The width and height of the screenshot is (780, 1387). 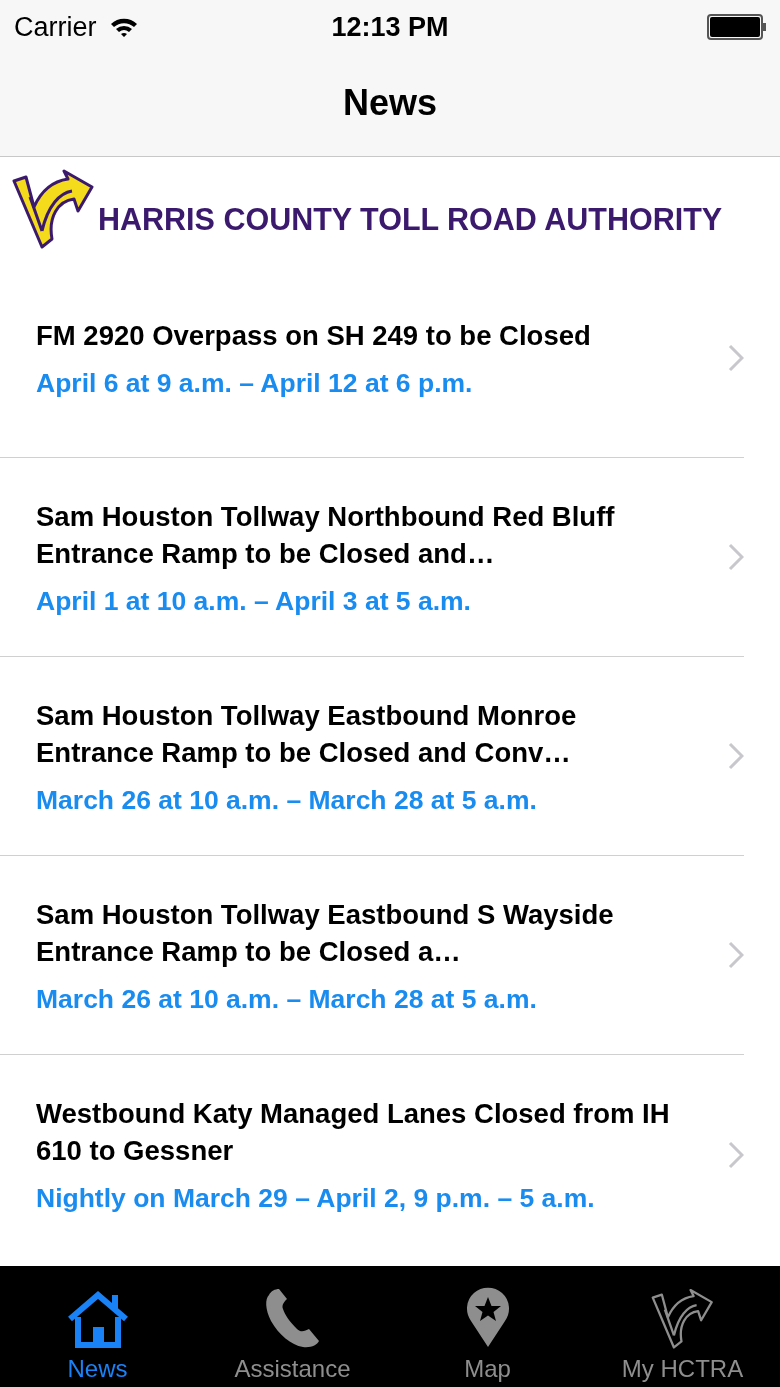 I want to click on tab-item: Assistance, so click(x=292, y=1326).